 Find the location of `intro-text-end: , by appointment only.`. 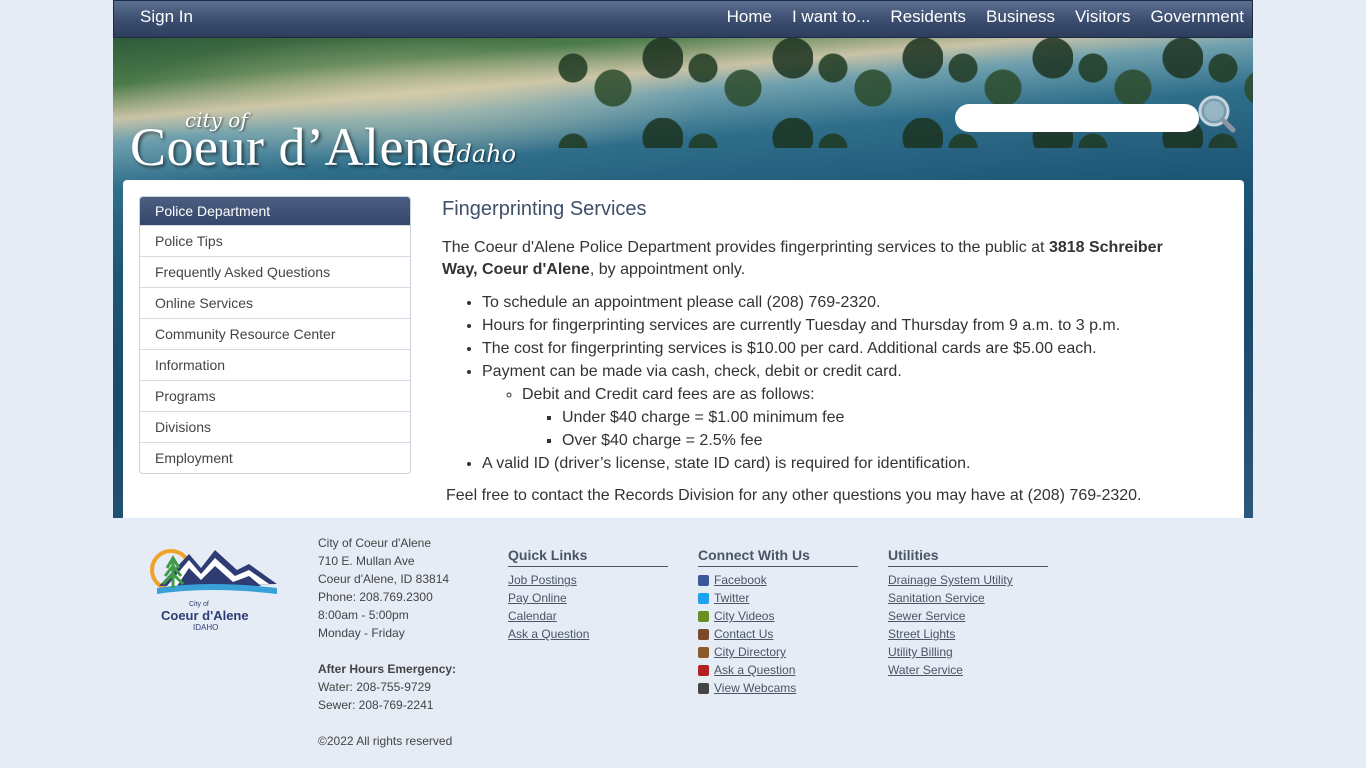

intro-text-end: , by appointment only. is located at coordinates (667, 269).